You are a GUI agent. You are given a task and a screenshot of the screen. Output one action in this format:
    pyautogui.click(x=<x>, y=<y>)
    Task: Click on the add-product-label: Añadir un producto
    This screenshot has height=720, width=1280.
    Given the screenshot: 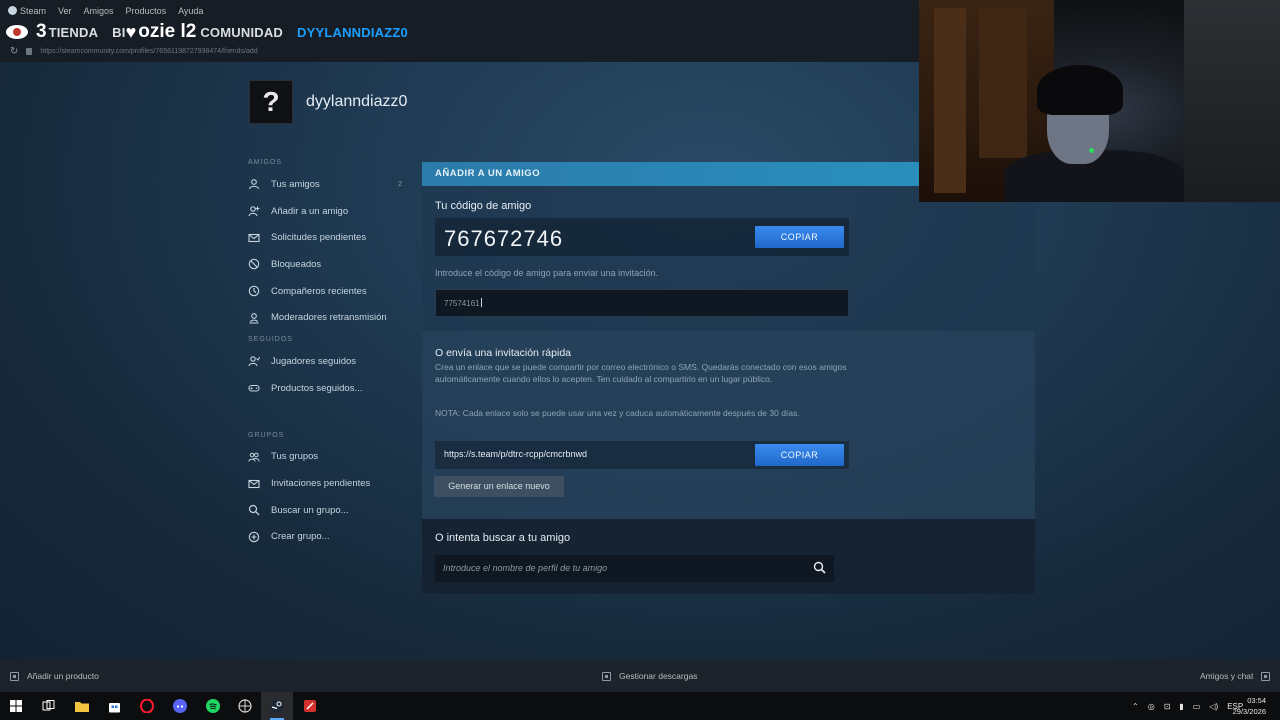 What is the action you would take?
    pyautogui.click(x=63, y=676)
    